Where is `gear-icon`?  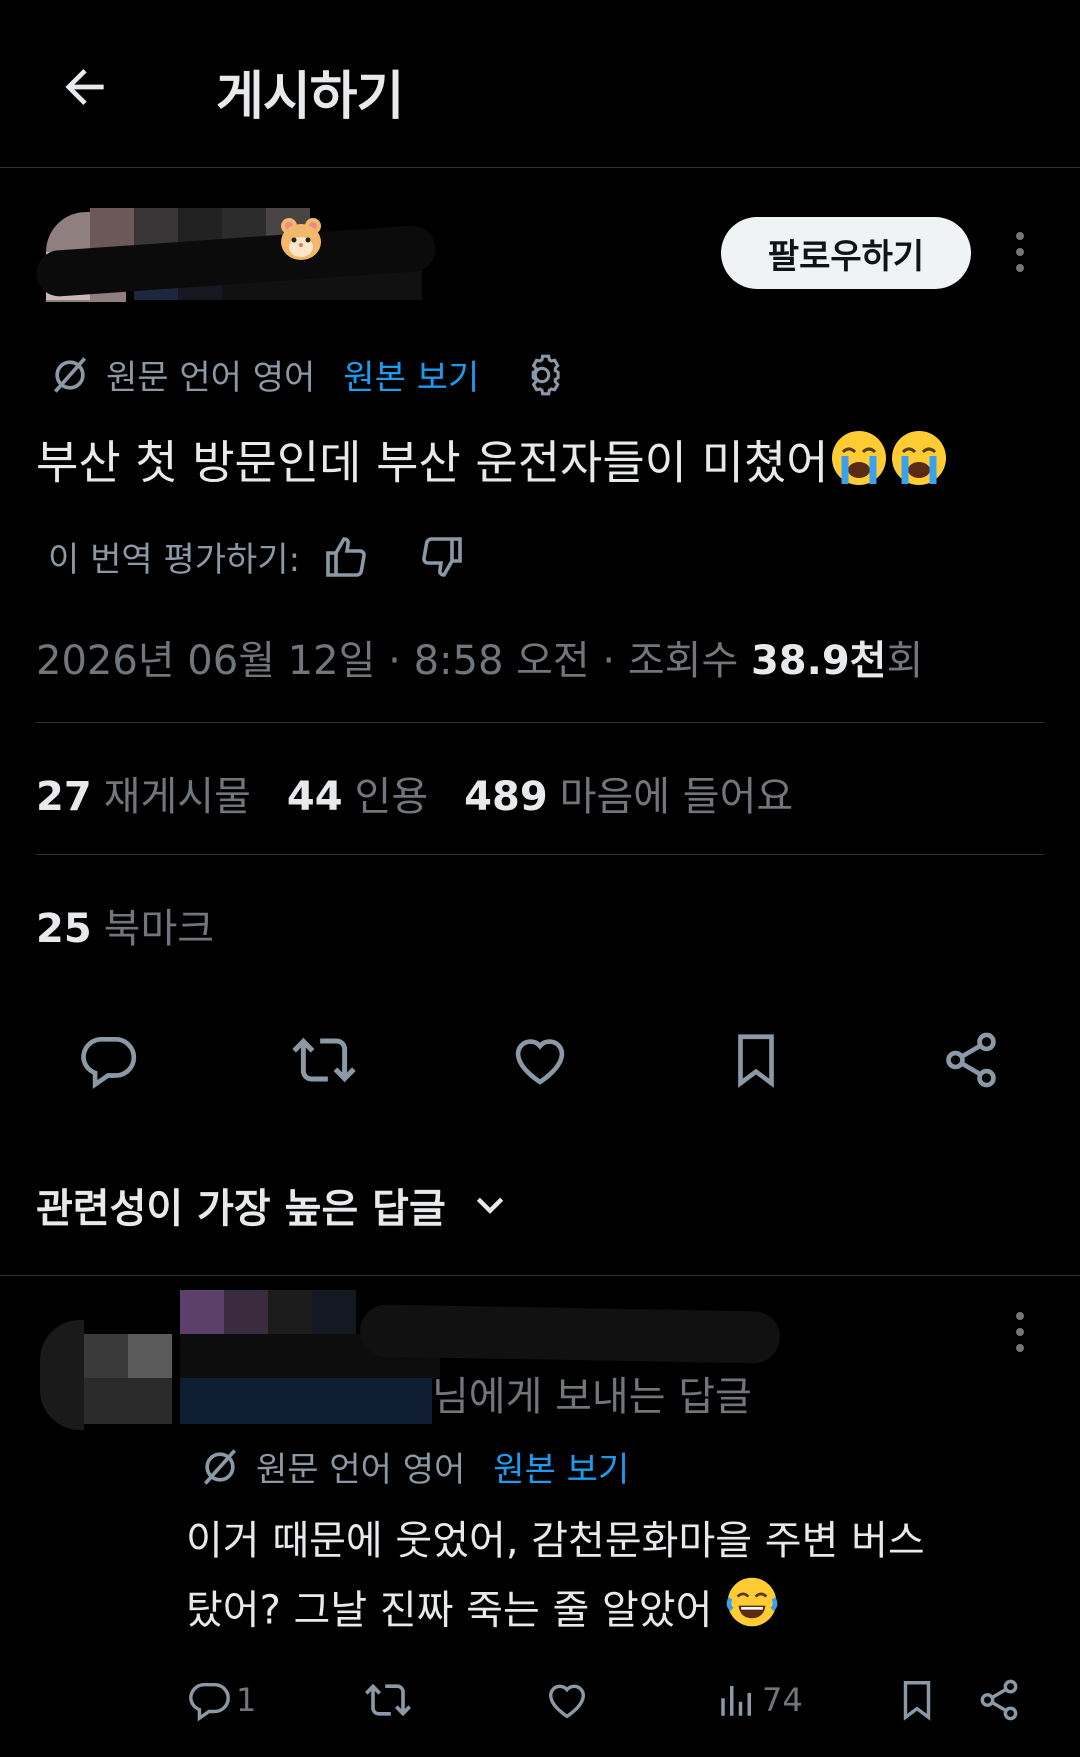 gear-icon is located at coordinates (542, 375).